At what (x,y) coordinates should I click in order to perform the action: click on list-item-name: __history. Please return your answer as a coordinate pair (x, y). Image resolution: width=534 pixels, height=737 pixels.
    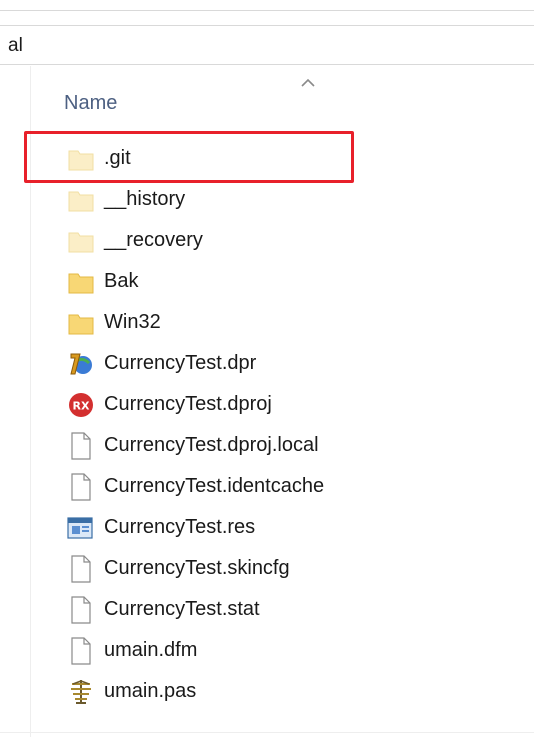
    Looking at the image, I should click on (145, 199).